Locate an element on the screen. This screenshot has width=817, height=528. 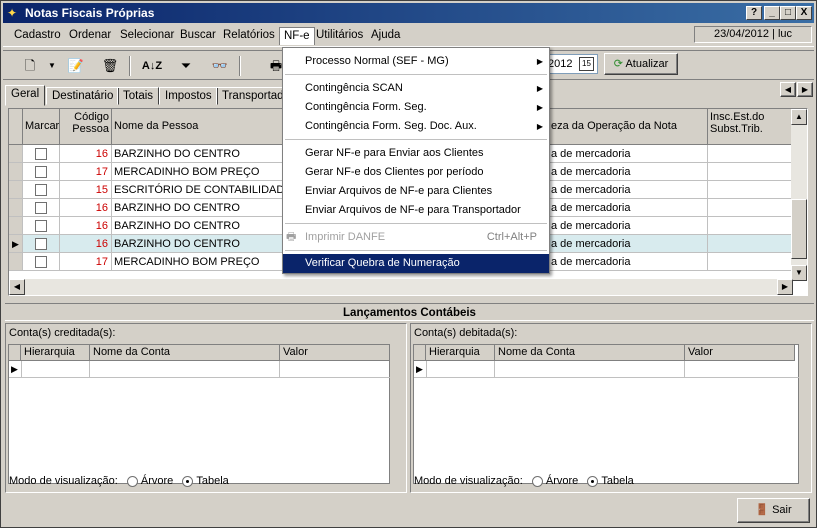
grid-hscroll: ◀ ▶ is located at coordinates (401, 287).